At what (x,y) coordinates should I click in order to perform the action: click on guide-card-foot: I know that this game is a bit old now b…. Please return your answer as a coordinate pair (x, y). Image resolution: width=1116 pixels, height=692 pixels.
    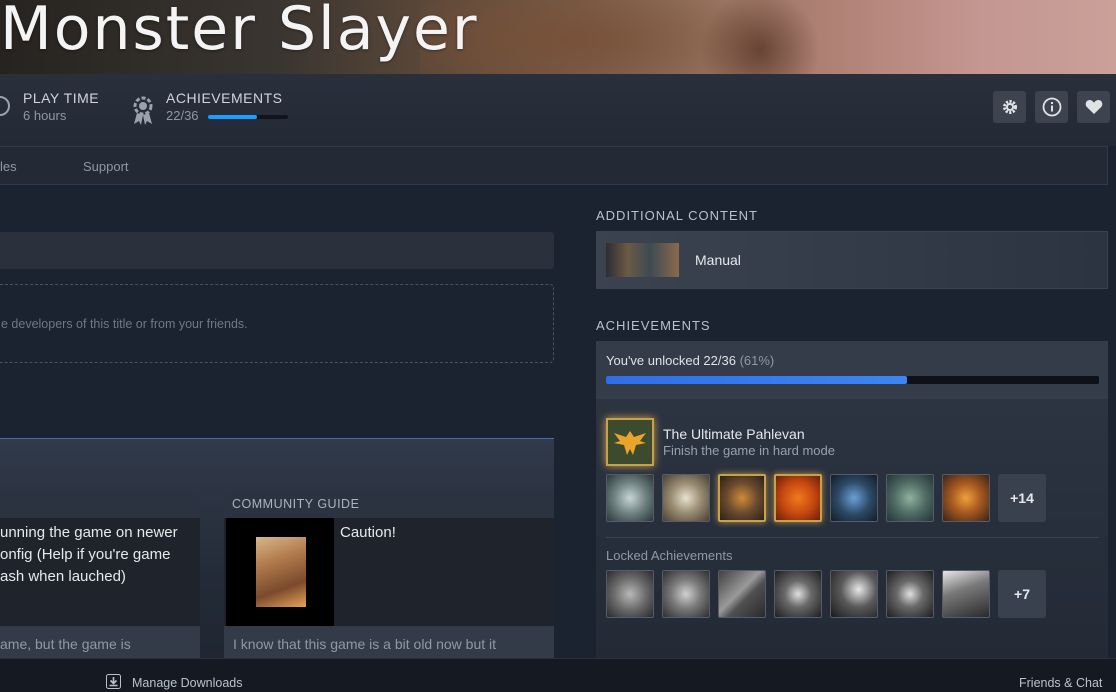
    Looking at the image, I should click on (365, 644).